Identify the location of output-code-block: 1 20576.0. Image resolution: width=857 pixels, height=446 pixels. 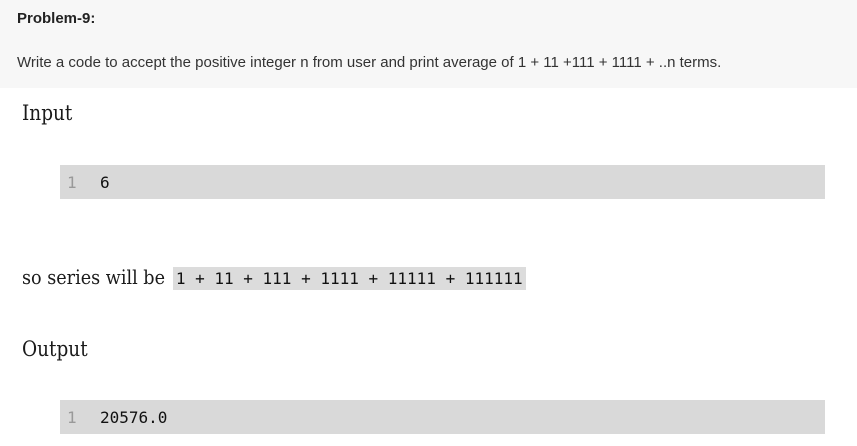
(442, 417).